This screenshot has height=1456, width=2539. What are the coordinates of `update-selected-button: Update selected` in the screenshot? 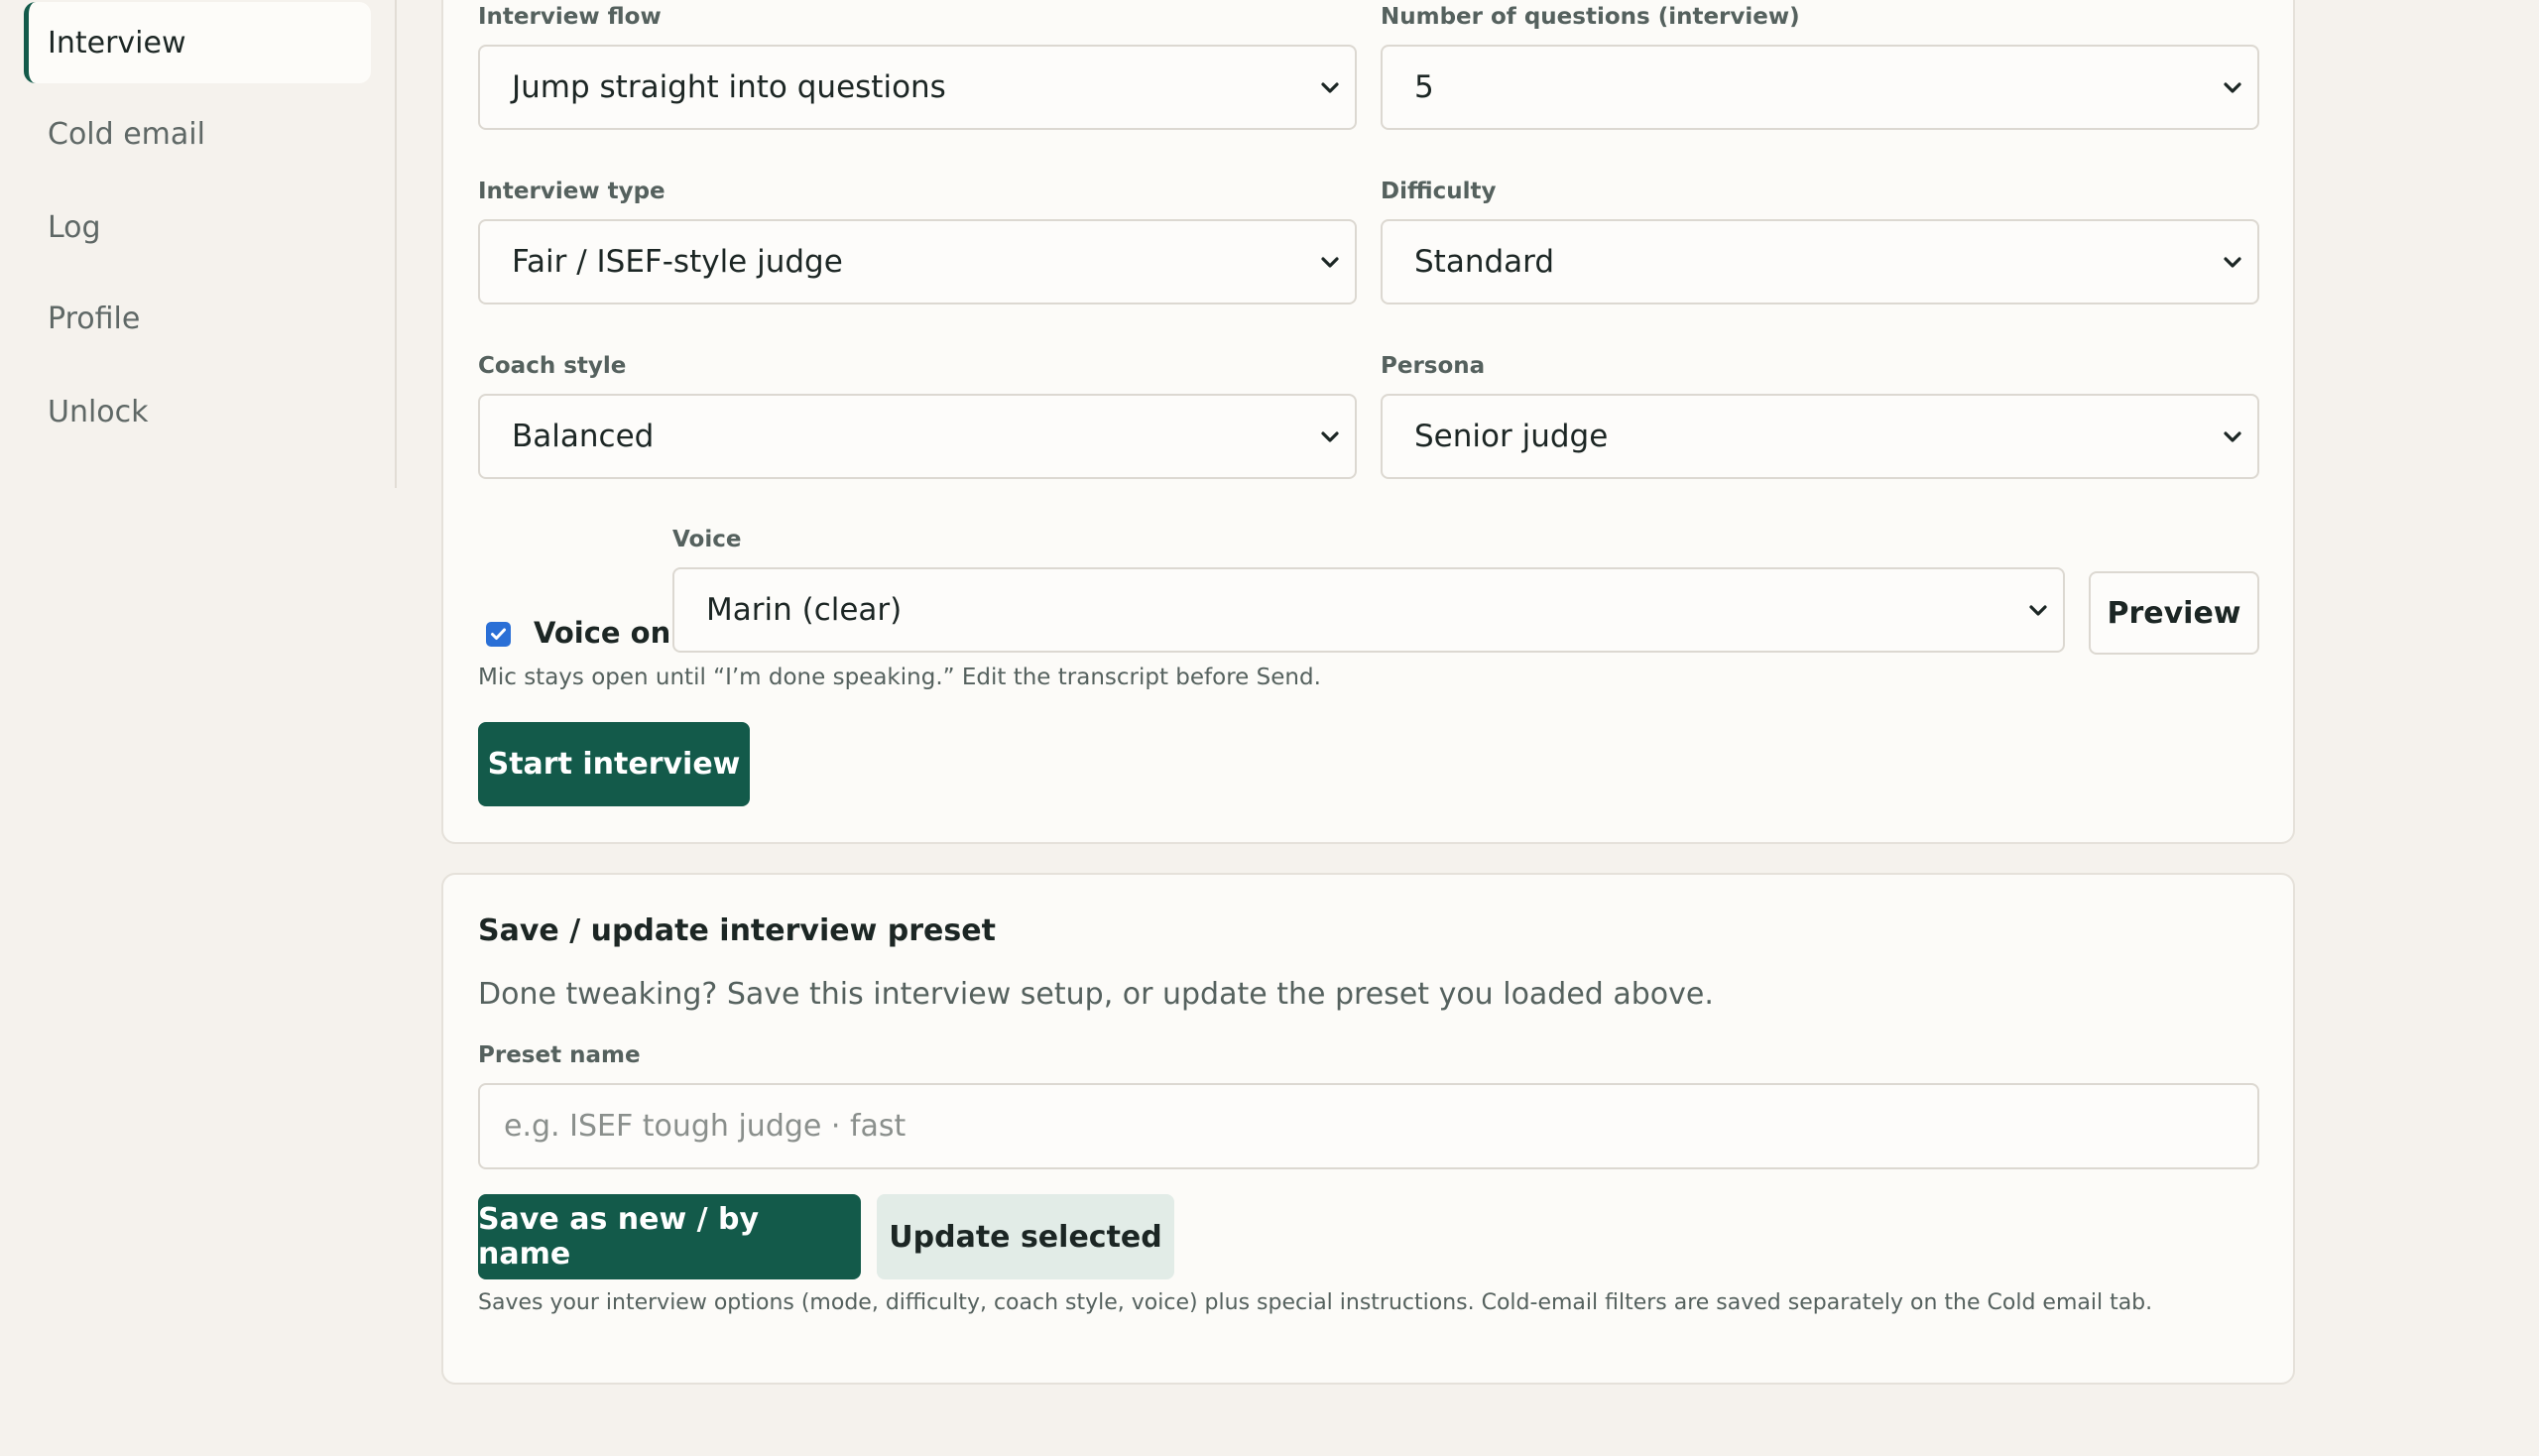 It's located at (1026, 1236).